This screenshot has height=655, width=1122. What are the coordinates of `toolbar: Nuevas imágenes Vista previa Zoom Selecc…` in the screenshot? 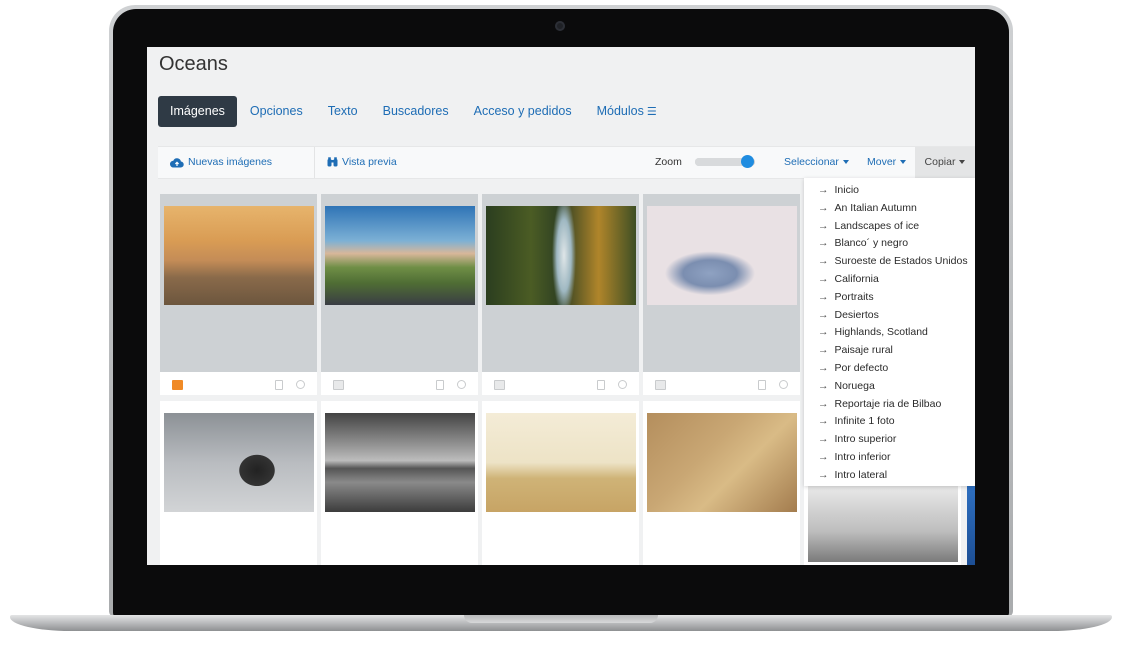 It's located at (566, 162).